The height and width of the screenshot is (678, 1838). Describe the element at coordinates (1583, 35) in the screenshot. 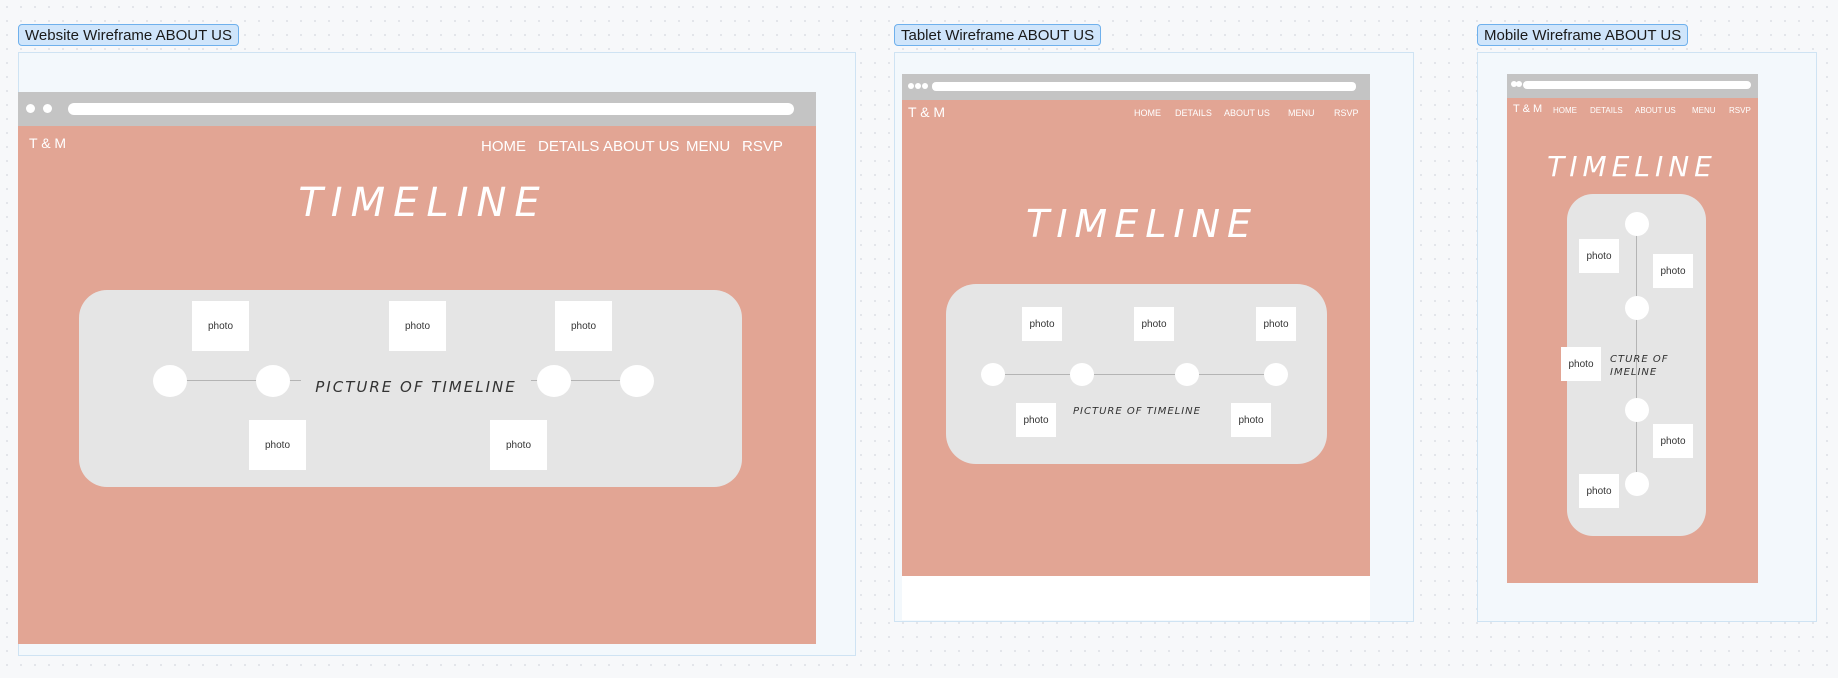

I see `mobile-frame-label: Mobile Wireframe ABOUT US` at that location.